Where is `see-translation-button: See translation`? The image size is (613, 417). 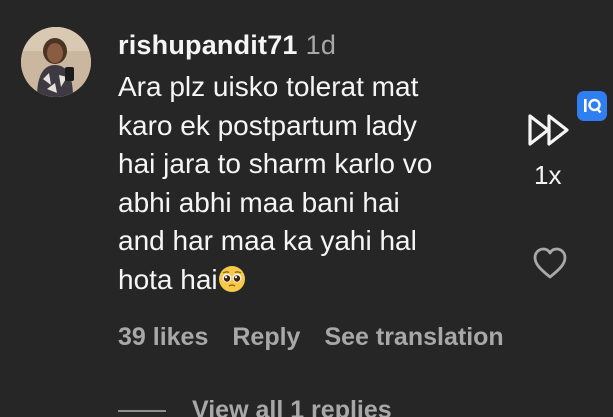 see-translation-button: See translation is located at coordinates (413, 337).